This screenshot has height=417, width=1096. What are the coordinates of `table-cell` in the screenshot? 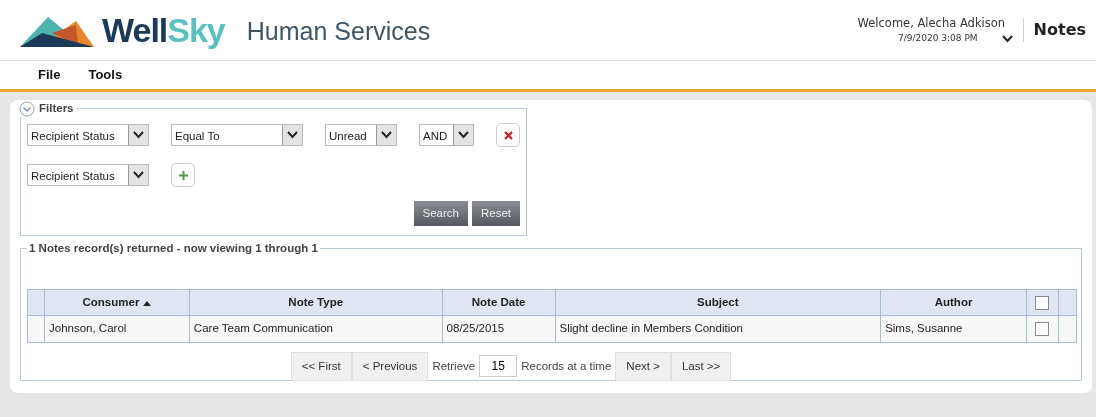 It's located at (36, 328).